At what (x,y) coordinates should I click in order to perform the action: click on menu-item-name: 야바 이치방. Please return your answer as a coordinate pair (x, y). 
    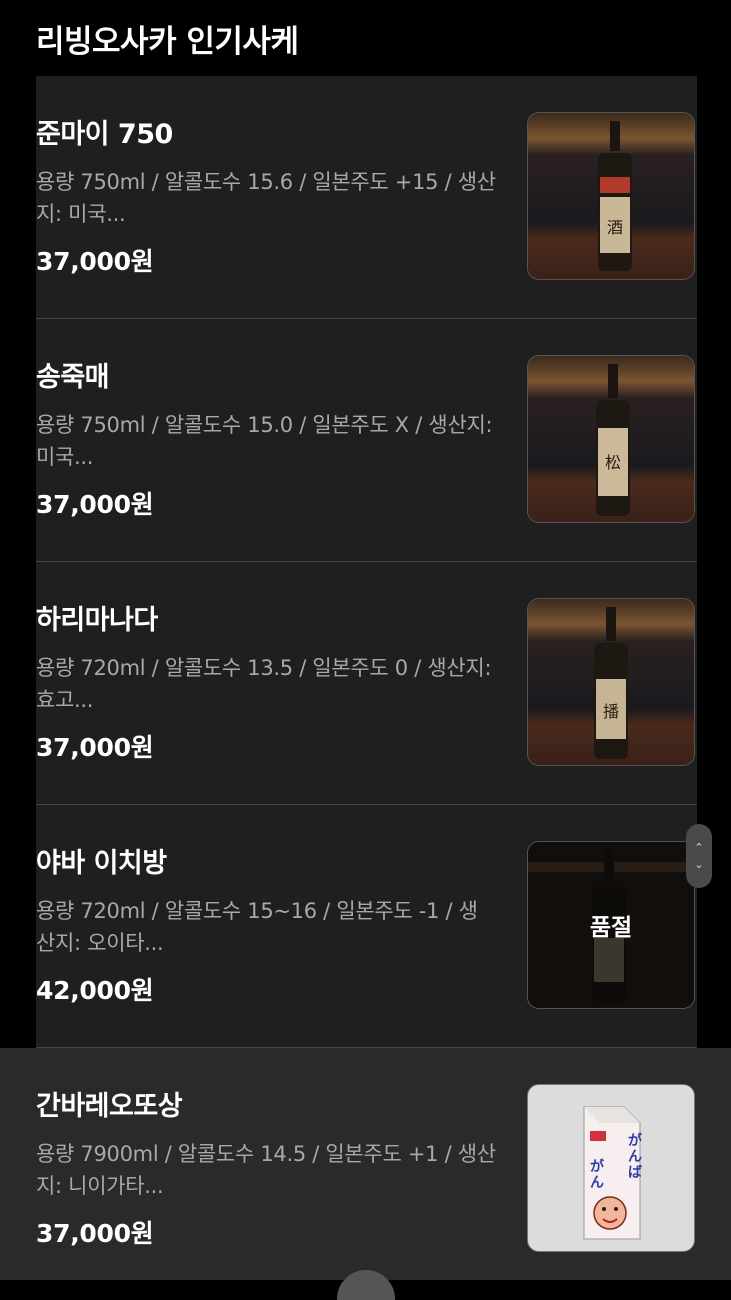
    Looking at the image, I should click on (101, 863).